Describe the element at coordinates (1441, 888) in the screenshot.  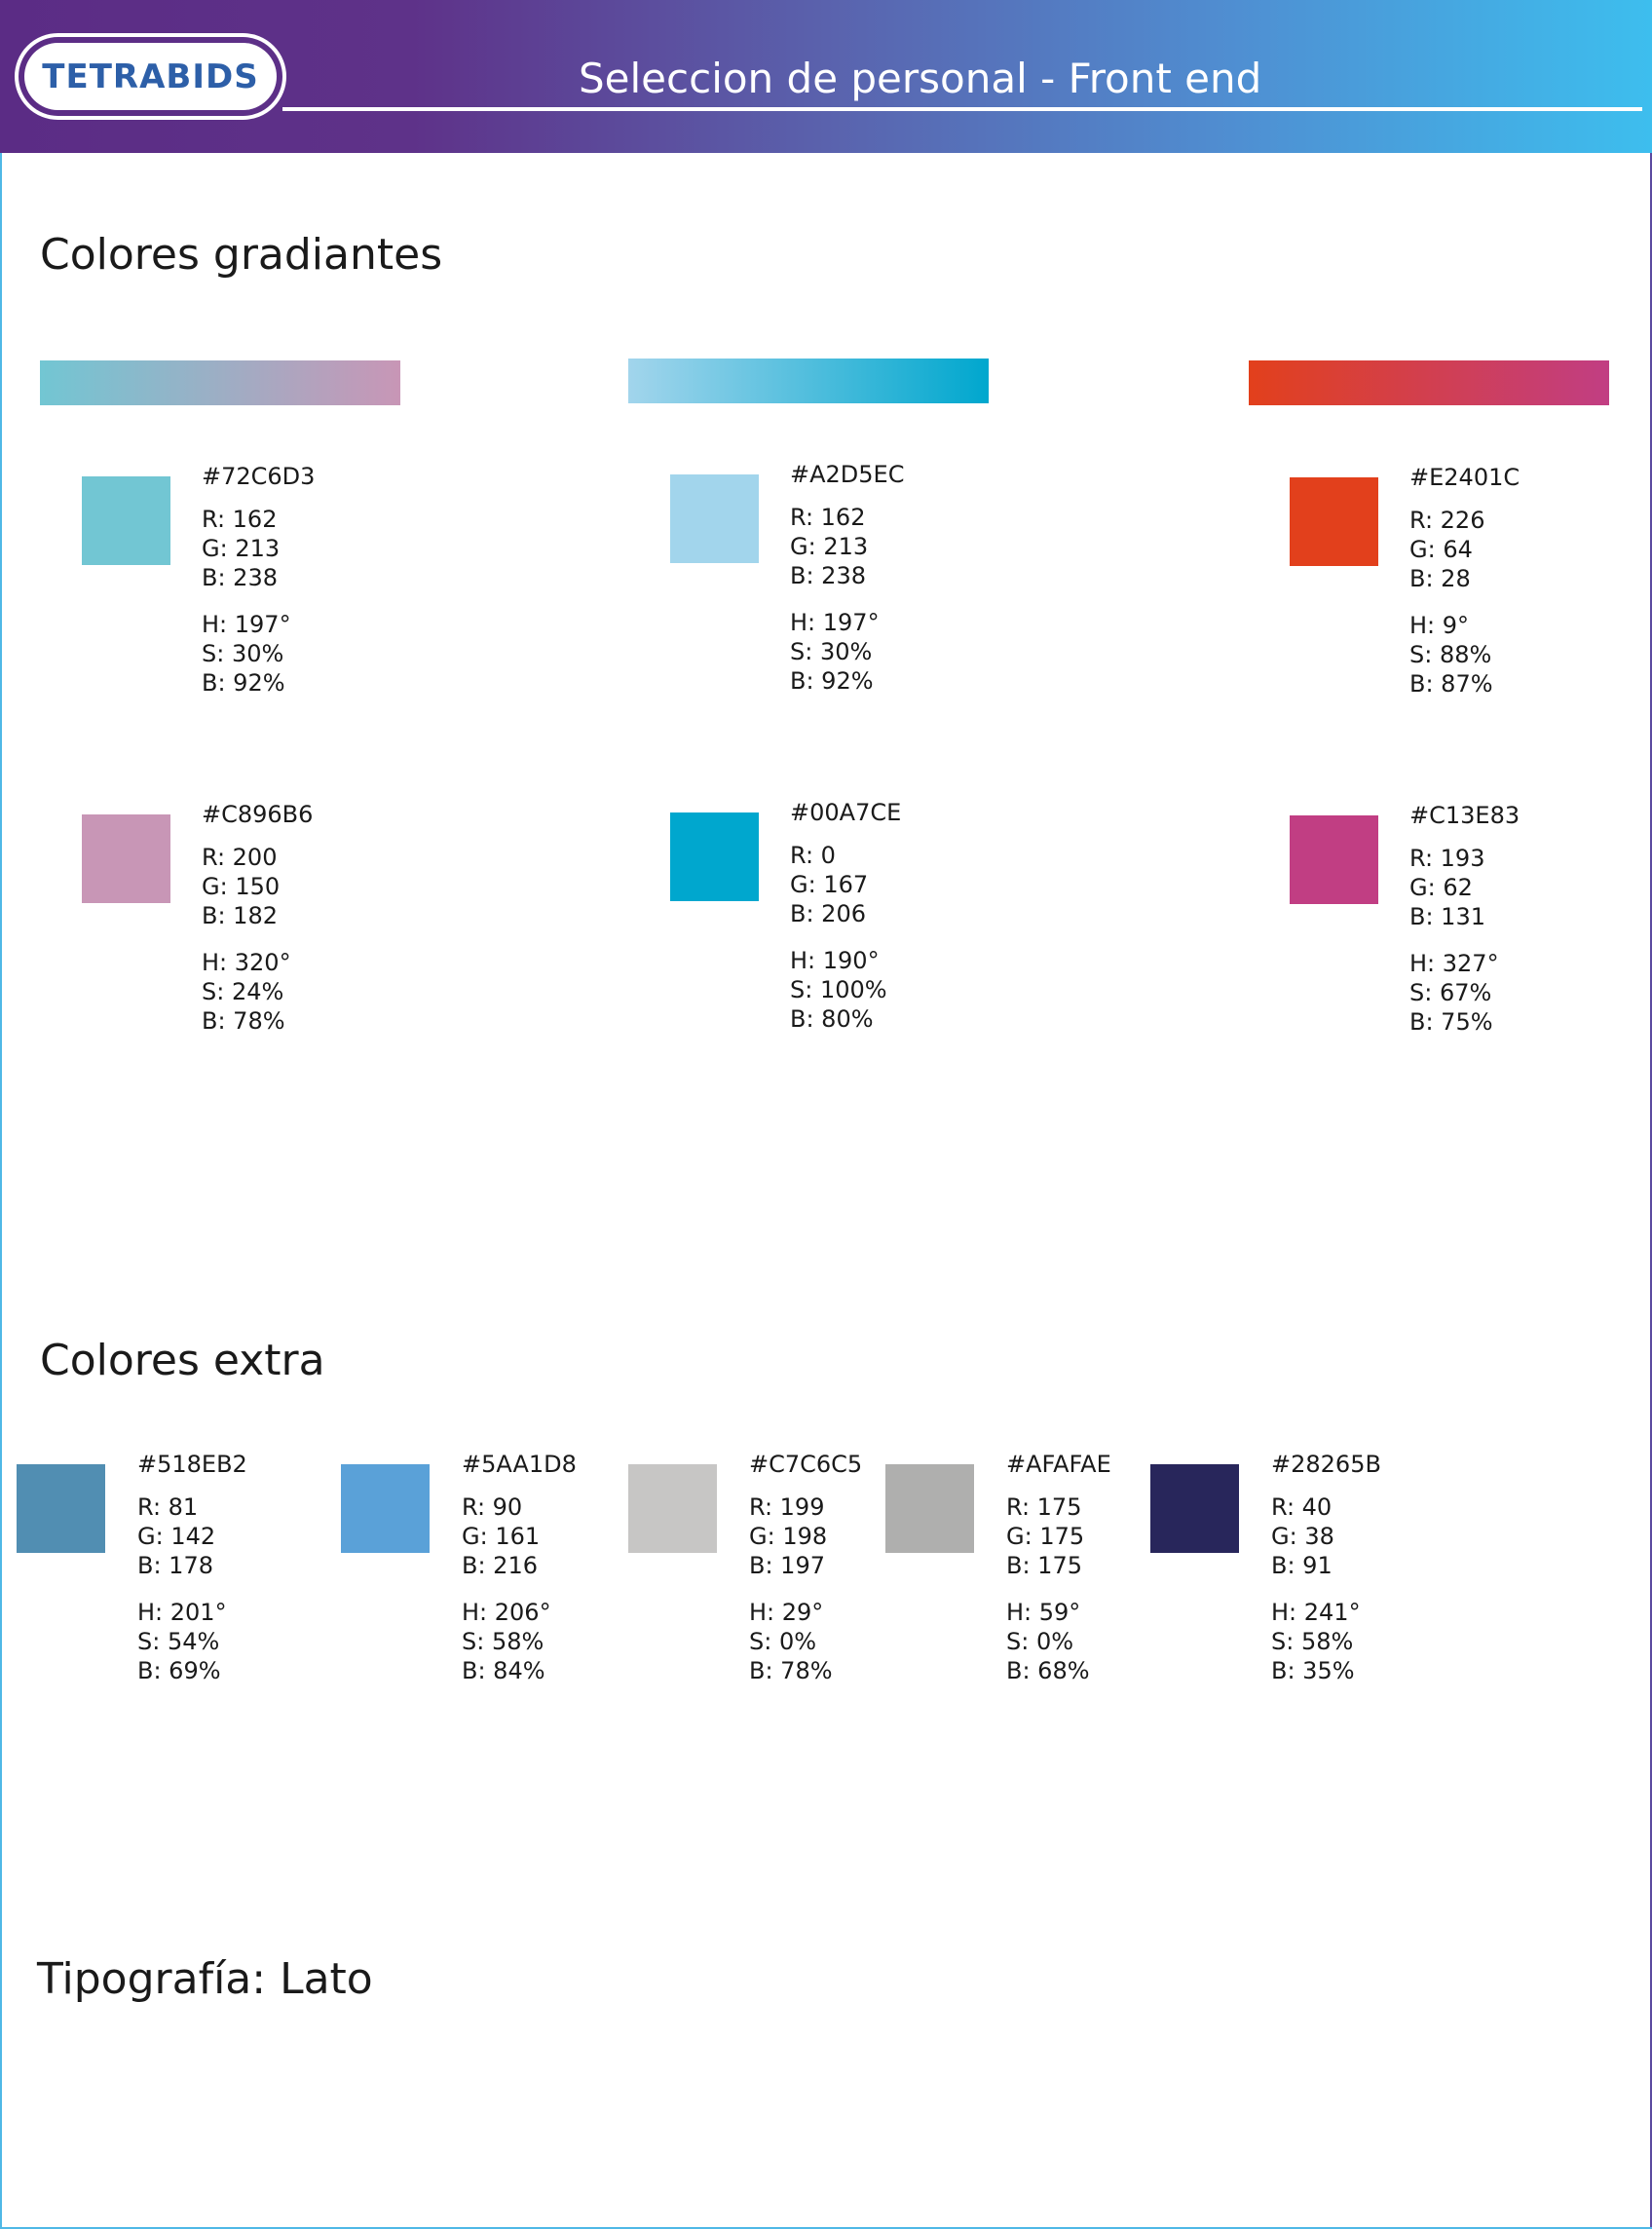
I see `color-g: G: 62` at that location.